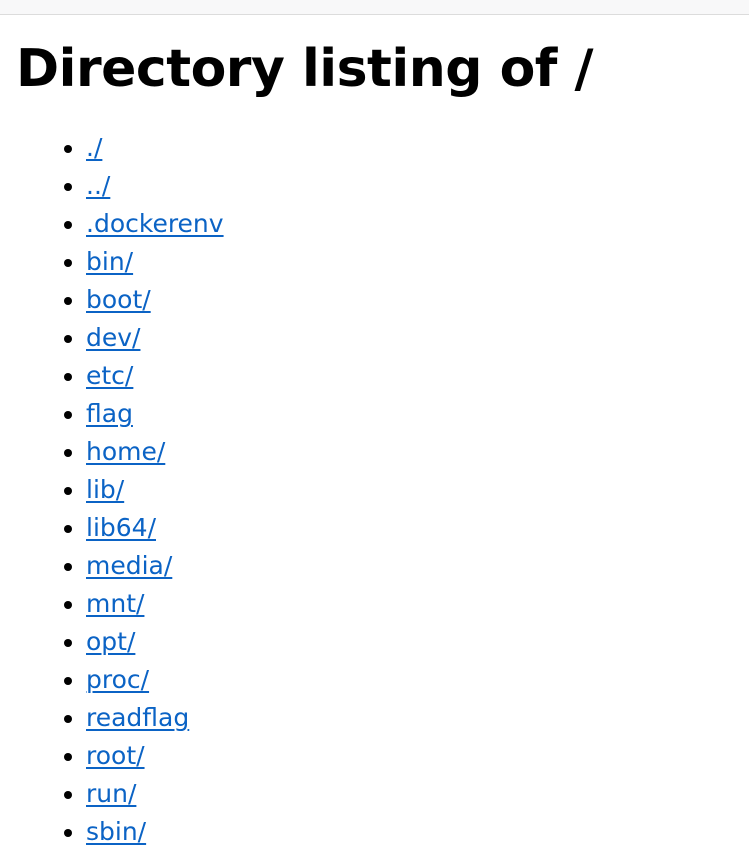  What do you see at coordinates (94, 147) in the screenshot?
I see `entry-link-current-dir: ./` at bounding box center [94, 147].